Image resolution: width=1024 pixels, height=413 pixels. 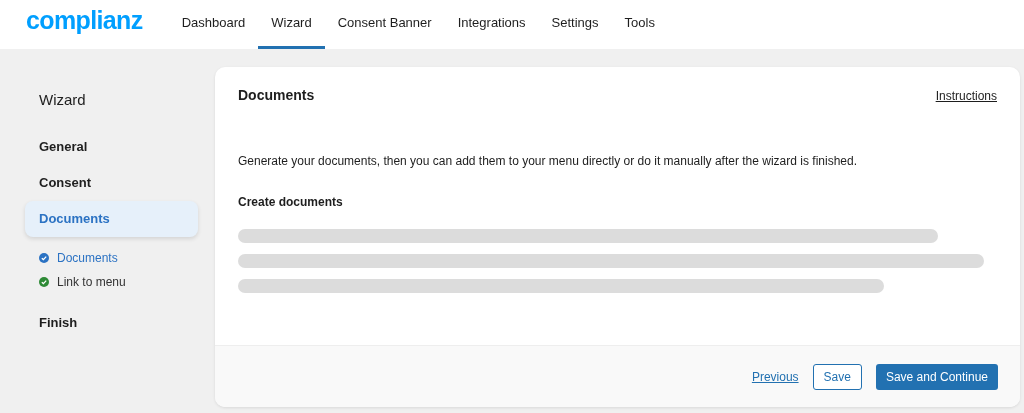 What do you see at coordinates (639, 24) in the screenshot?
I see `nav-tab: Tools` at bounding box center [639, 24].